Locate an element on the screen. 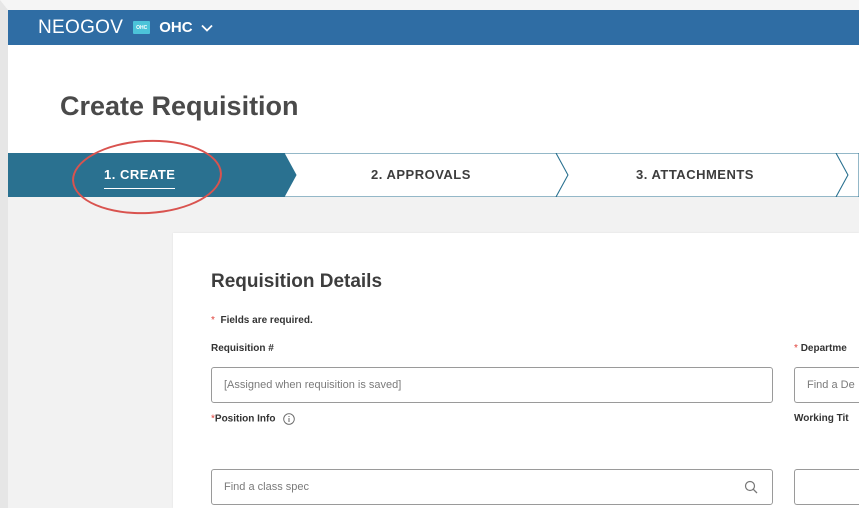 The height and width of the screenshot is (508, 859). info-icon is located at coordinates (289, 419).